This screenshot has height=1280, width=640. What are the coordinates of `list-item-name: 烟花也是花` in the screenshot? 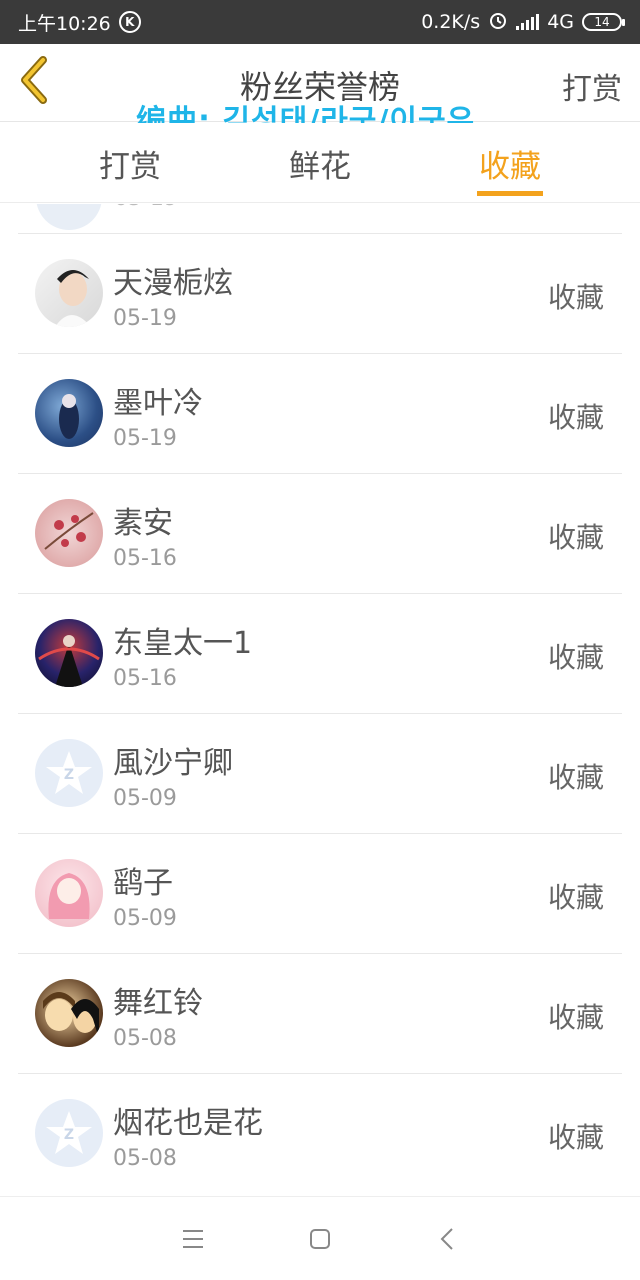 It's located at (188, 1123).